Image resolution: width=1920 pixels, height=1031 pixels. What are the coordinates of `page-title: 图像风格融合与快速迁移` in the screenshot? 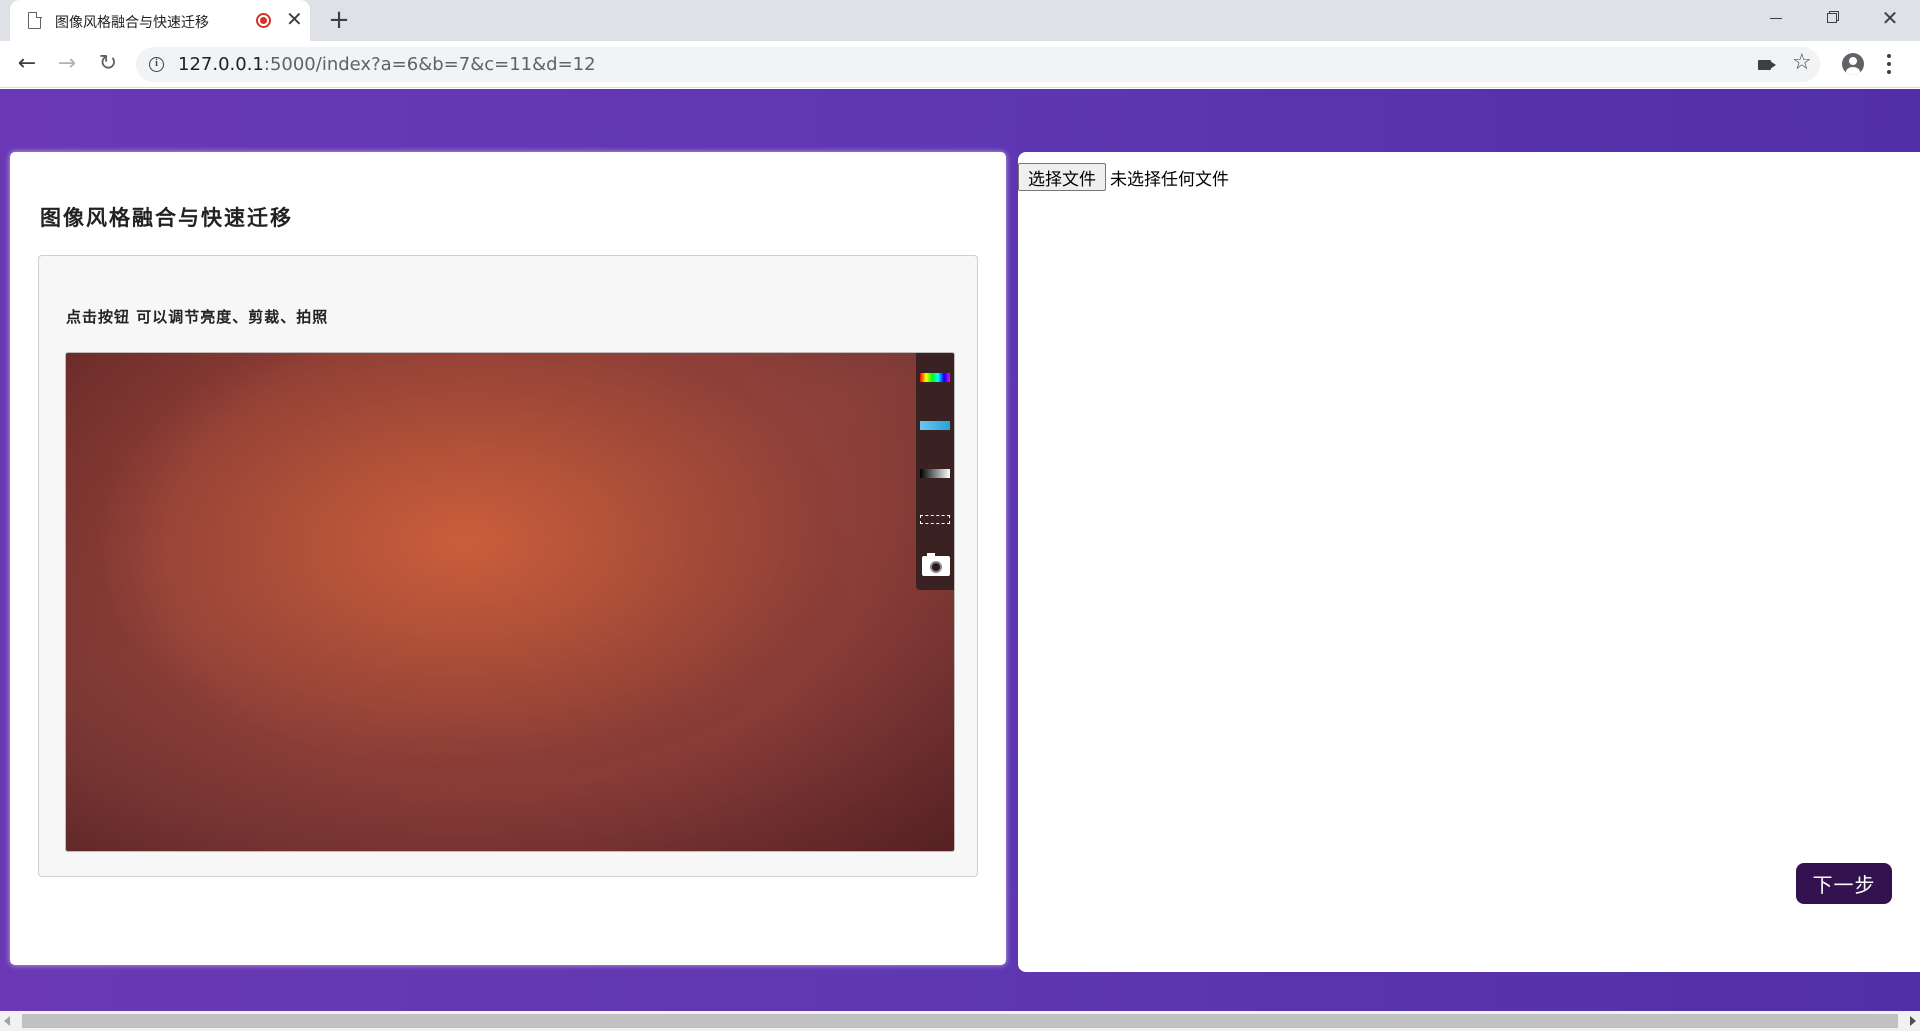 It's located at (166, 217).